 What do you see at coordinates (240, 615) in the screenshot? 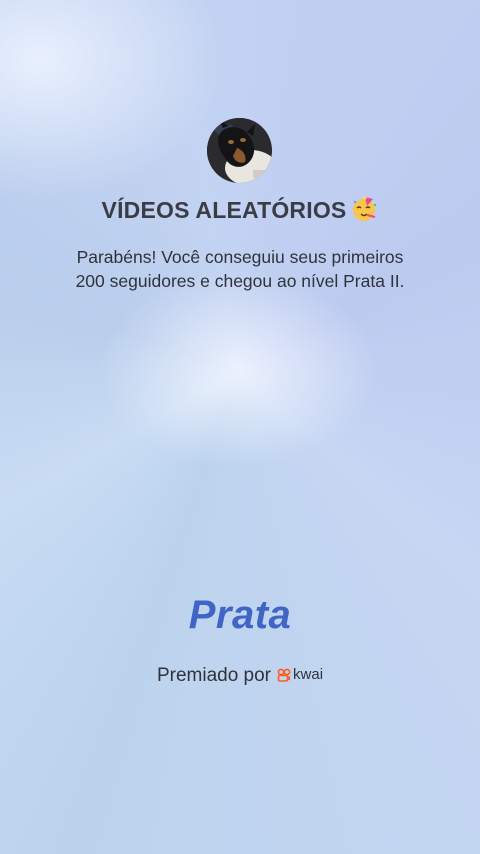
I see `level-name: Prata` at bounding box center [240, 615].